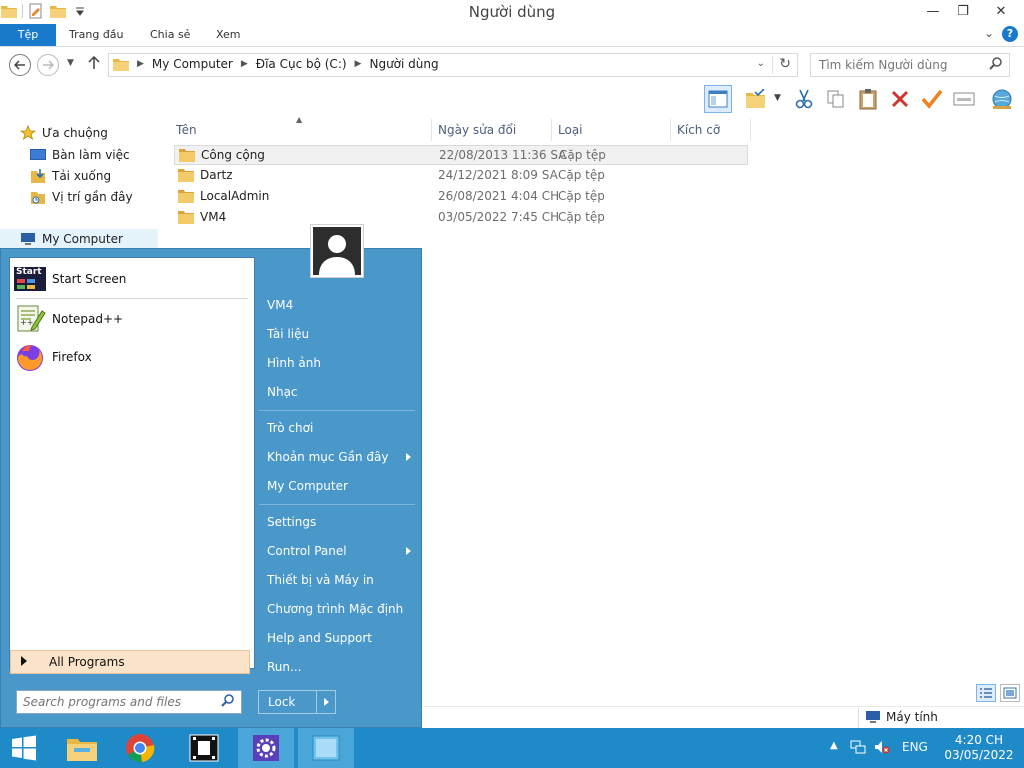 This screenshot has height=768, width=1024. What do you see at coordinates (82, 748) in the screenshot?
I see `taskbar-file-explorer` at bounding box center [82, 748].